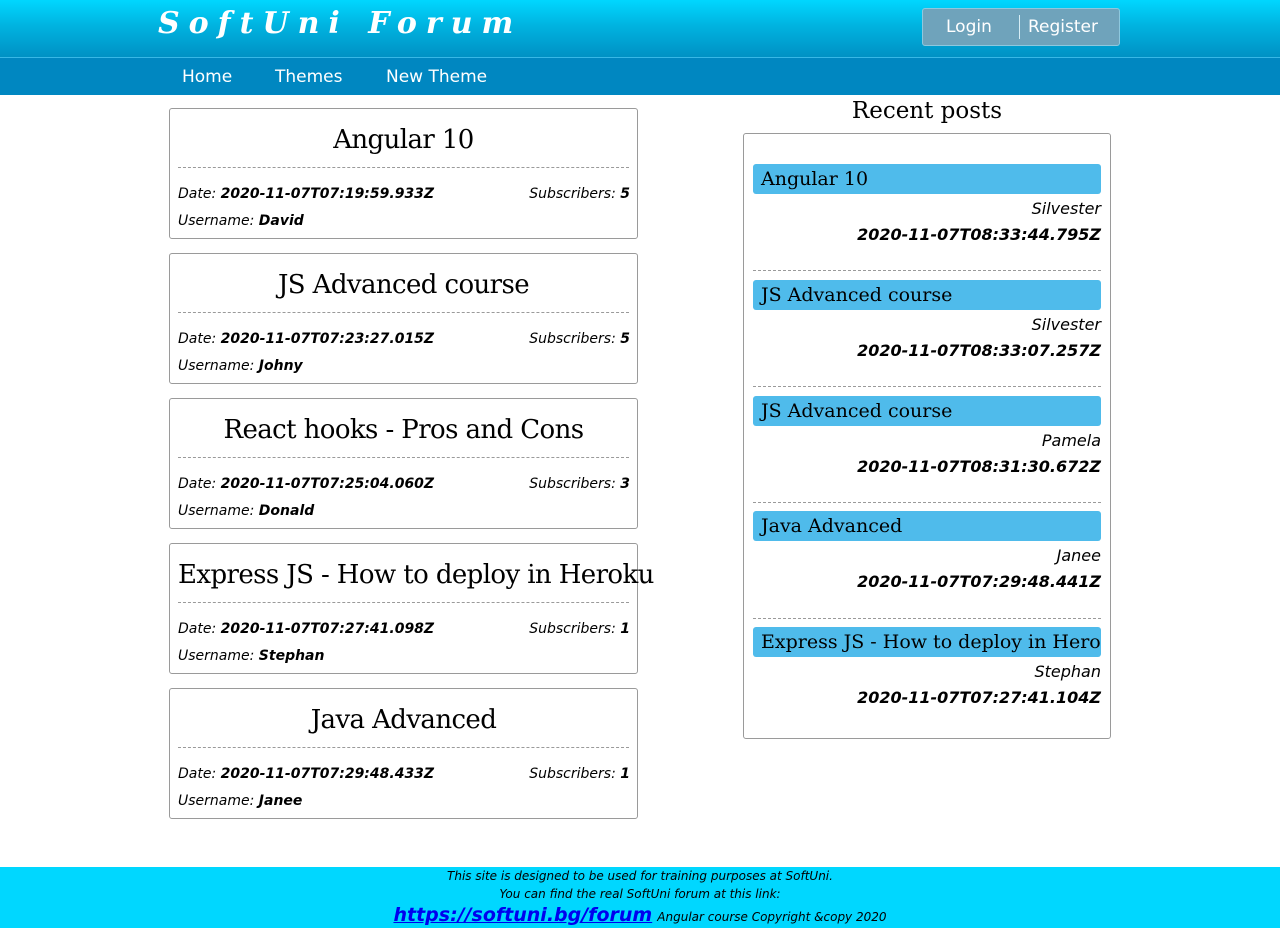  Describe the element at coordinates (281, 221) in the screenshot. I see `theme-username-value: David` at that location.